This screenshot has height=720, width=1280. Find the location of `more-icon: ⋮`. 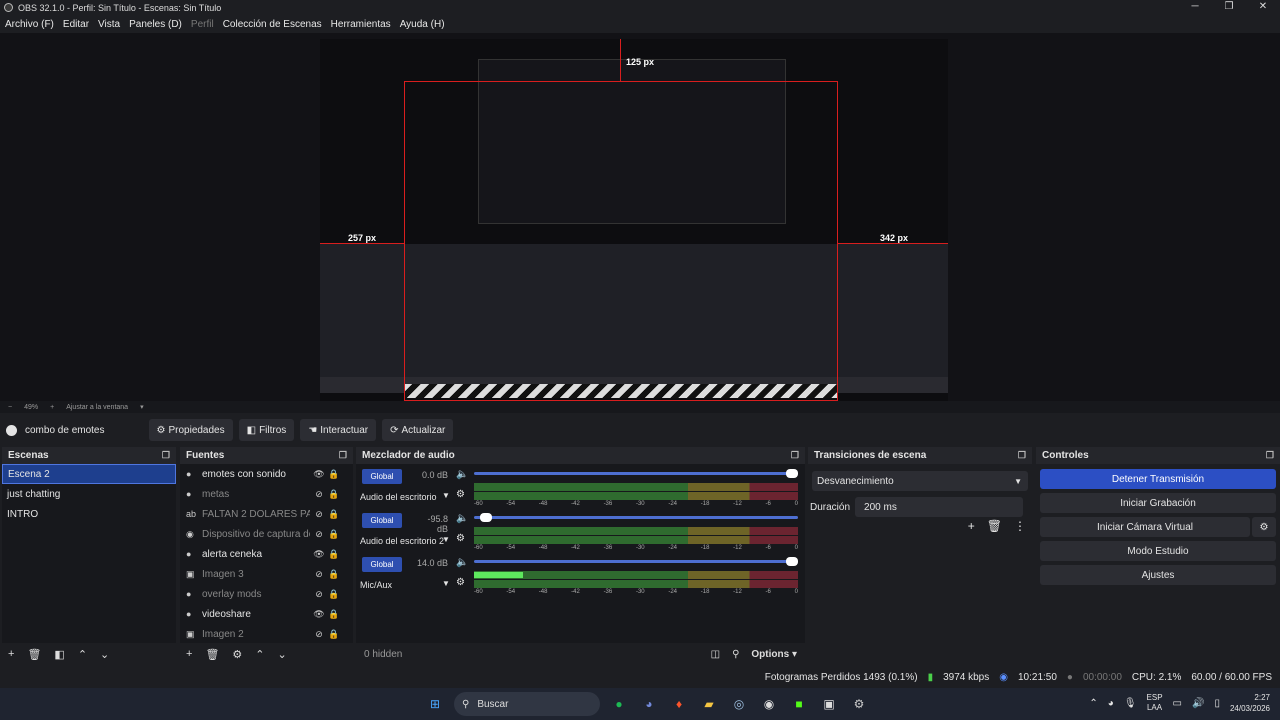

more-icon: ⋮ is located at coordinates (1020, 526).